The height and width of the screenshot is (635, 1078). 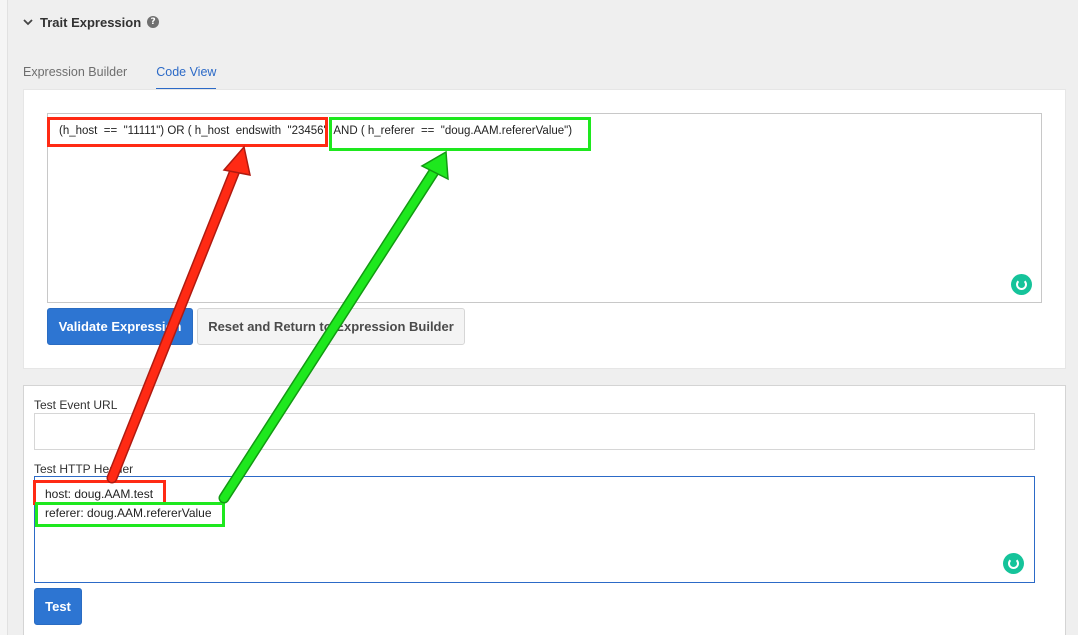 I want to click on section-header: Trait Expression ?, so click(x=91, y=22).